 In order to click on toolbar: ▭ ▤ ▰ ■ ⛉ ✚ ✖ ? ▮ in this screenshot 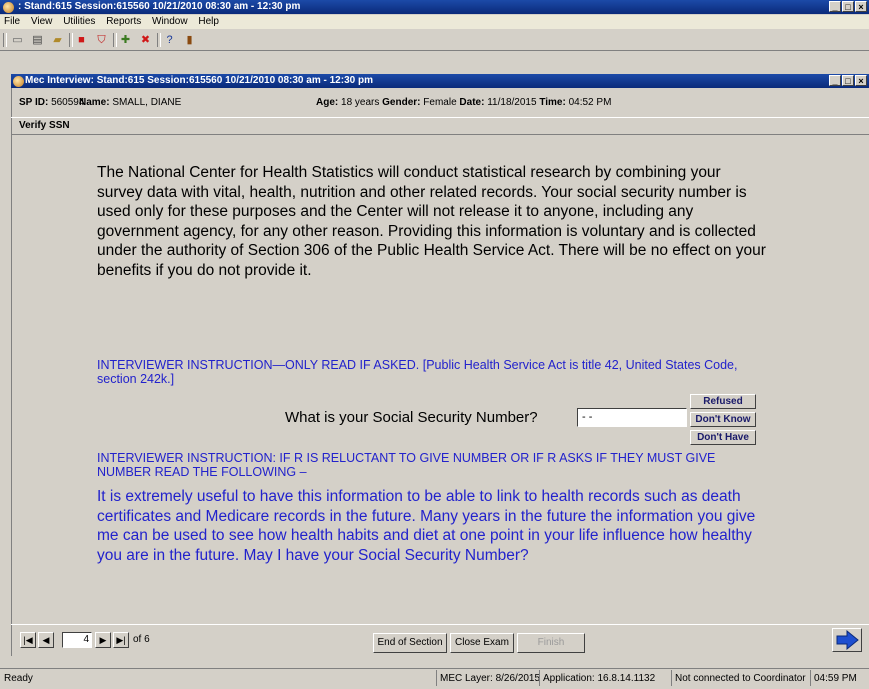, I will do `click(434, 40)`.